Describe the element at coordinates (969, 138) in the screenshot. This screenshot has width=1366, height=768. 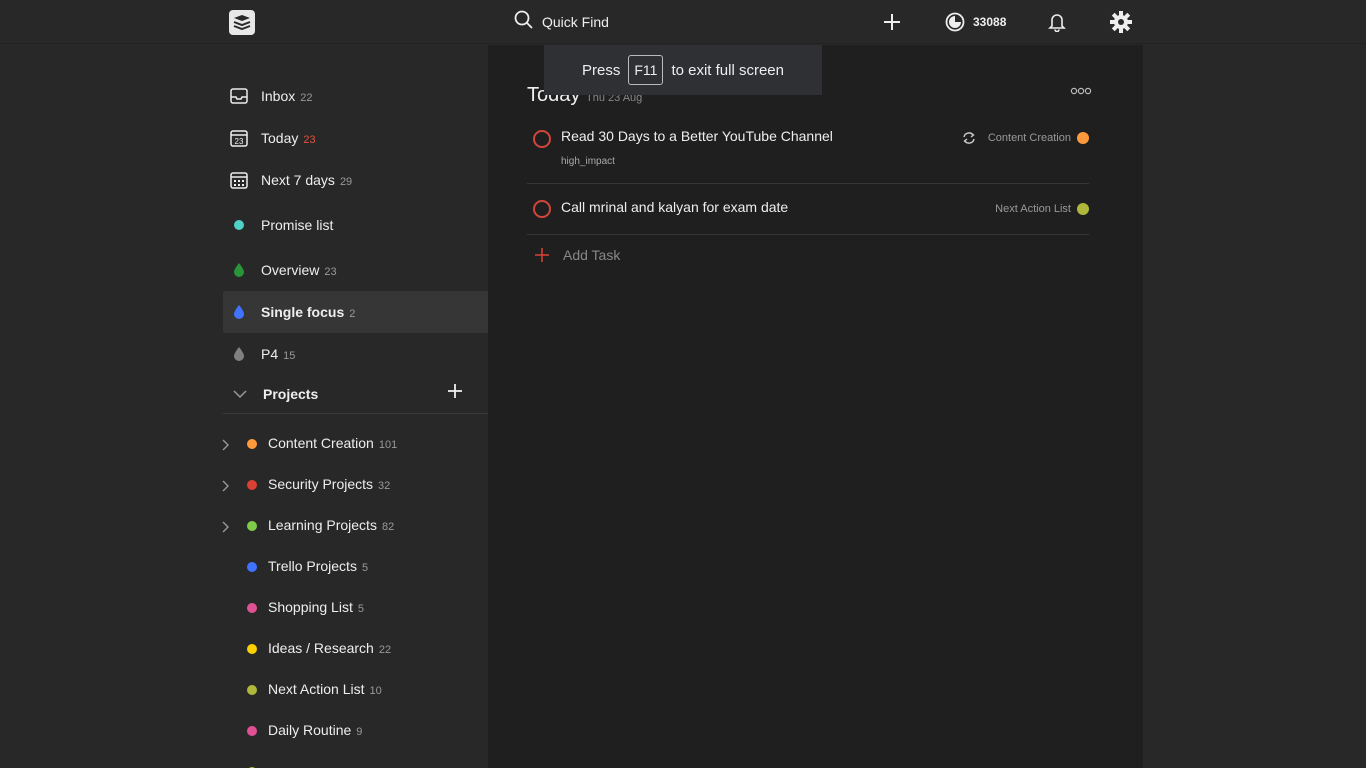
I see `recurring-icon` at that location.